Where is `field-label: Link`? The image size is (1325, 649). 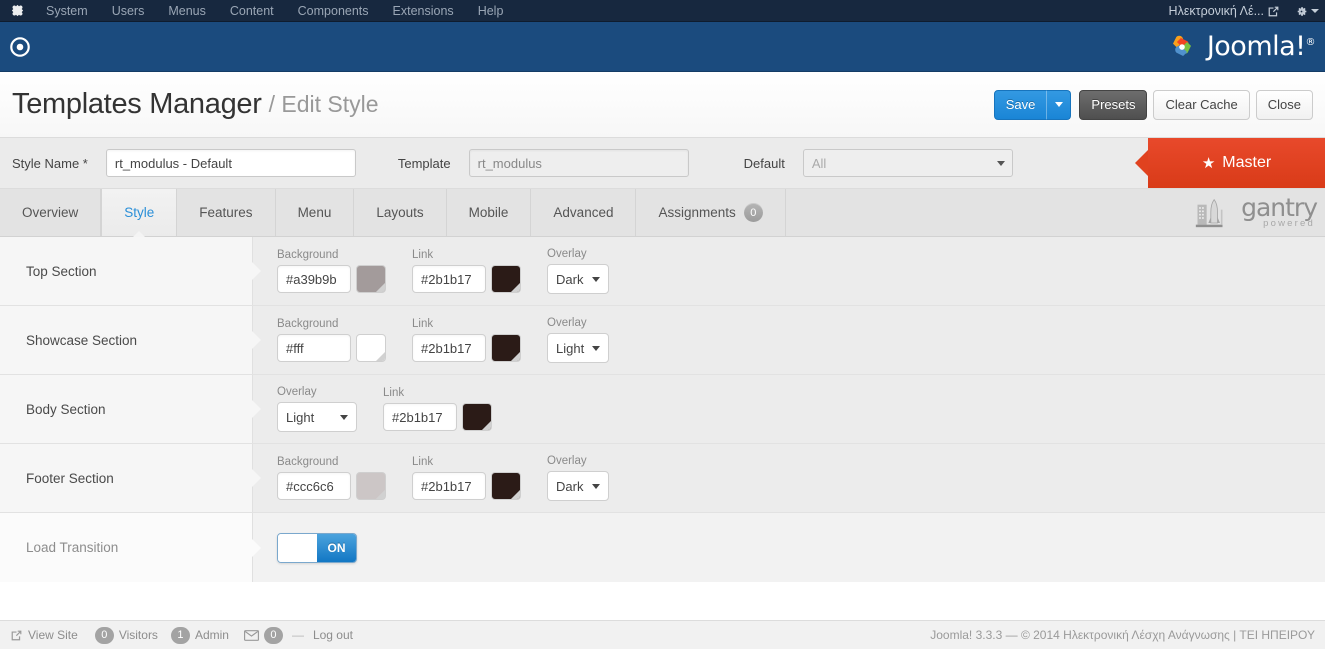 field-label: Link is located at coordinates (423, 324).